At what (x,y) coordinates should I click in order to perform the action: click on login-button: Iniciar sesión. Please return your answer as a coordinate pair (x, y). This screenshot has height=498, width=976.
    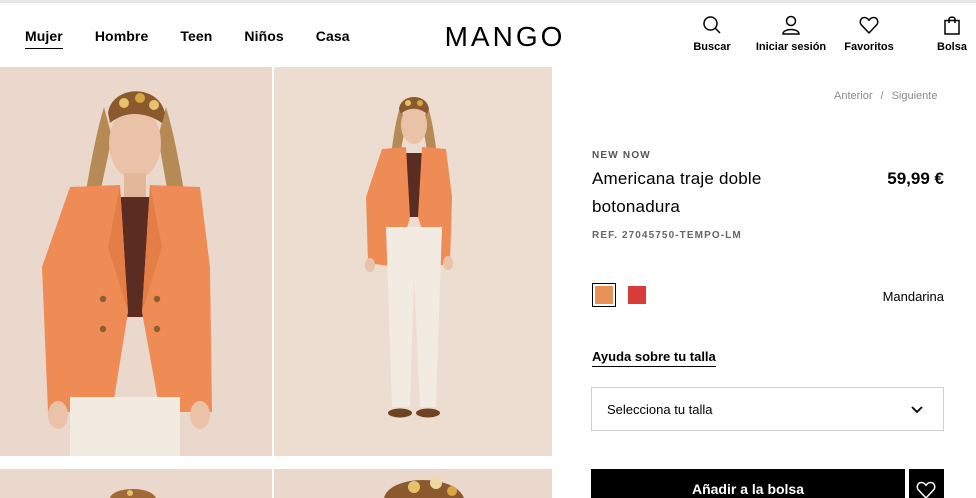
    Looking at the image, I should click on (791, 34).